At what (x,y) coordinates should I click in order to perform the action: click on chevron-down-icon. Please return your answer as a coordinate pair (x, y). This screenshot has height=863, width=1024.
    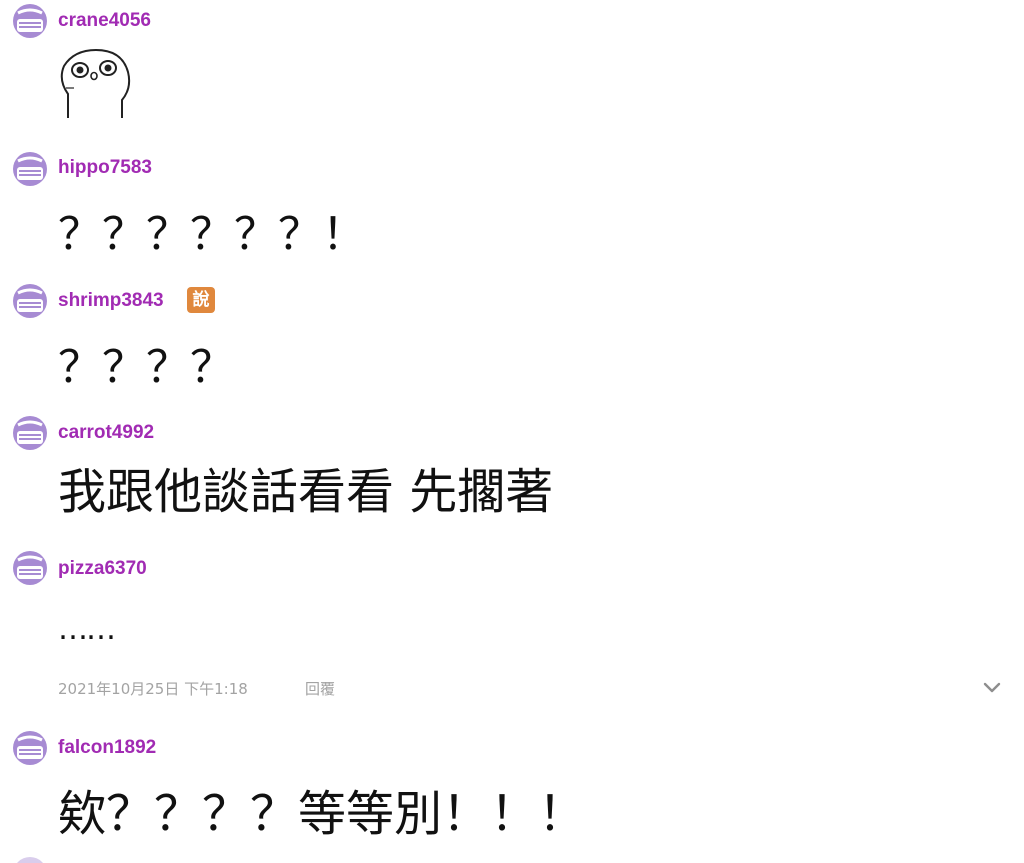
    Looking at the image, I should click on (992, 687).